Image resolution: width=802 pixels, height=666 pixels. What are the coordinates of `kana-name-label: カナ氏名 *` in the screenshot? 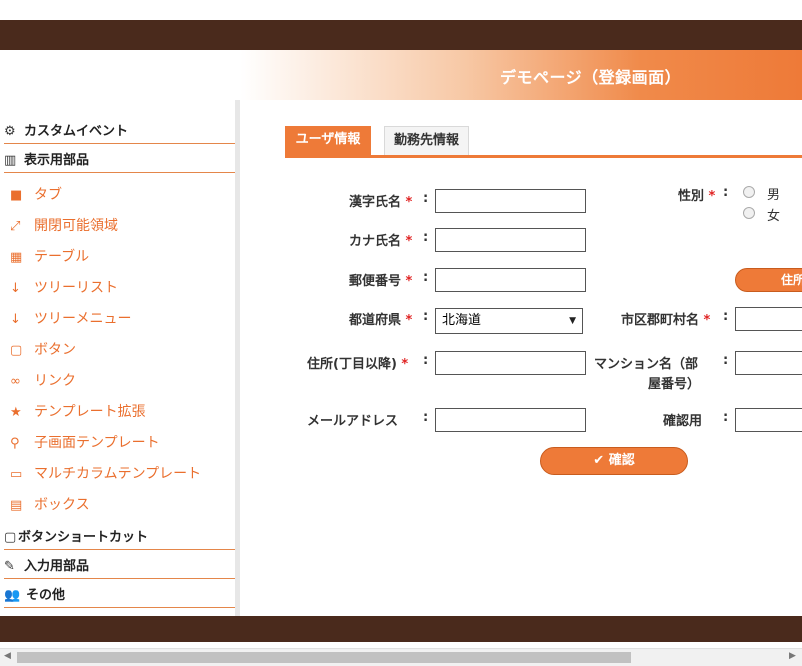 It's located at (381, 241).